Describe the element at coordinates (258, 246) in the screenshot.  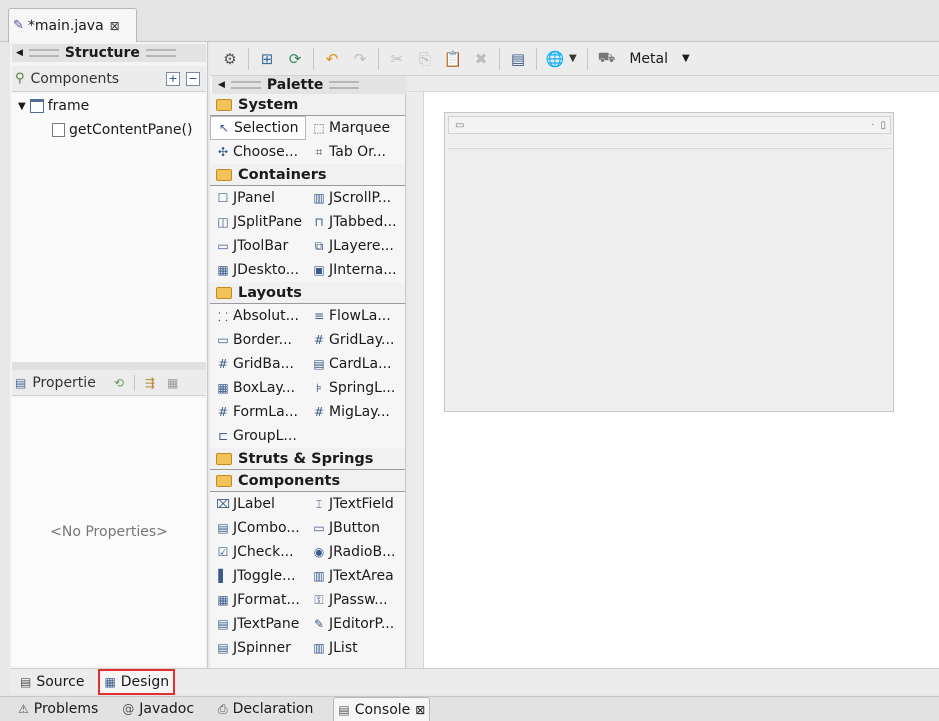
I see `palette-item: ▭ JToolBar` at that location.